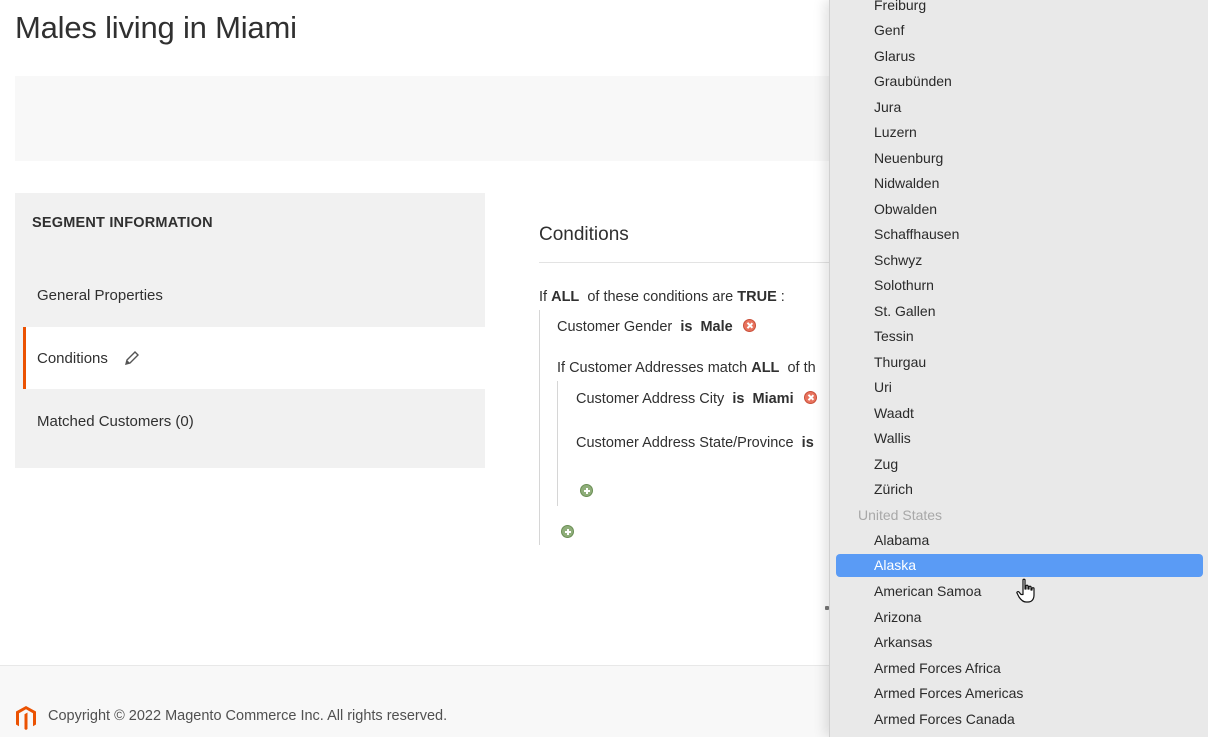 This screenshot has height=737, width=1208. What do you see at coordinates (131, 358) in the screenshot?
I see `pencil-icon` at bounding box center [131, 358].